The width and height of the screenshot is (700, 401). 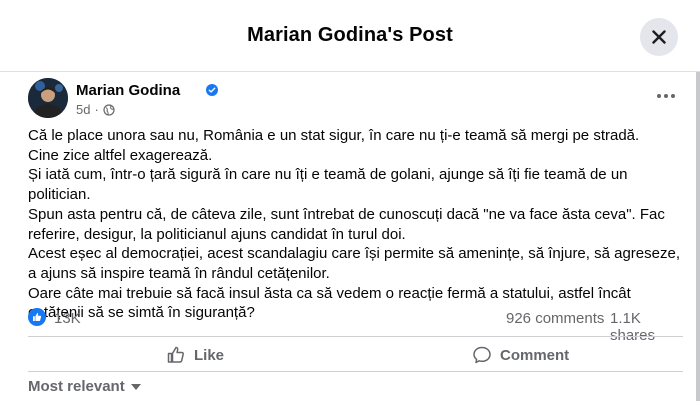 What do you see at coordinates (67, 318) in the screenshot?
I see `reaction-count: 13K` at bounding box center [67, 318].